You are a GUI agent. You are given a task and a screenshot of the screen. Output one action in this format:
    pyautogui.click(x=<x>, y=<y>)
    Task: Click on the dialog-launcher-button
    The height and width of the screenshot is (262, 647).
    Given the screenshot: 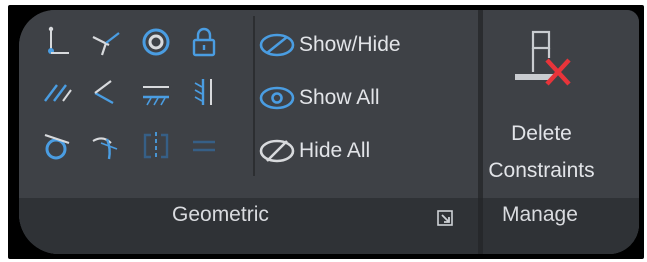 What is the action you would take?
    pyautogui.click(x=445, y=218)
    